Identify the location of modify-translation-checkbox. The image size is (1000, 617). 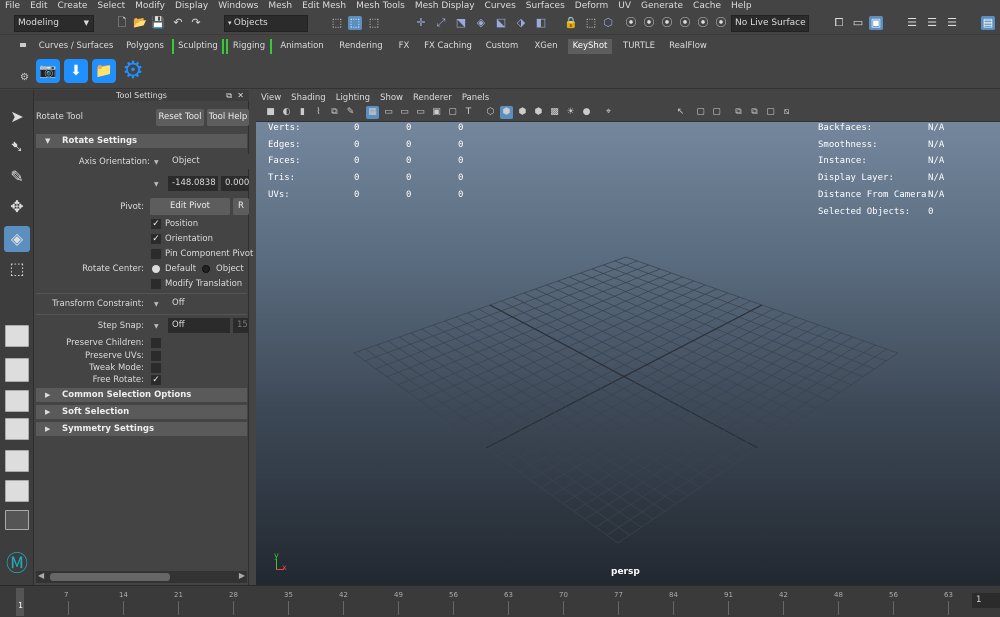
(156, 284).